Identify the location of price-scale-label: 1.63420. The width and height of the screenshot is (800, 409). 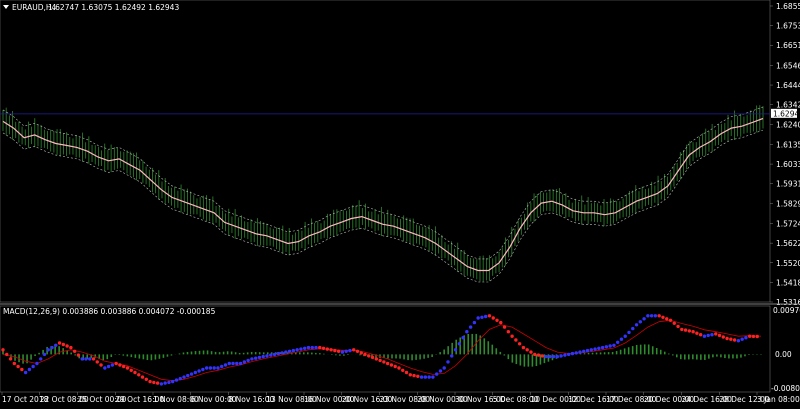
(788, 105).